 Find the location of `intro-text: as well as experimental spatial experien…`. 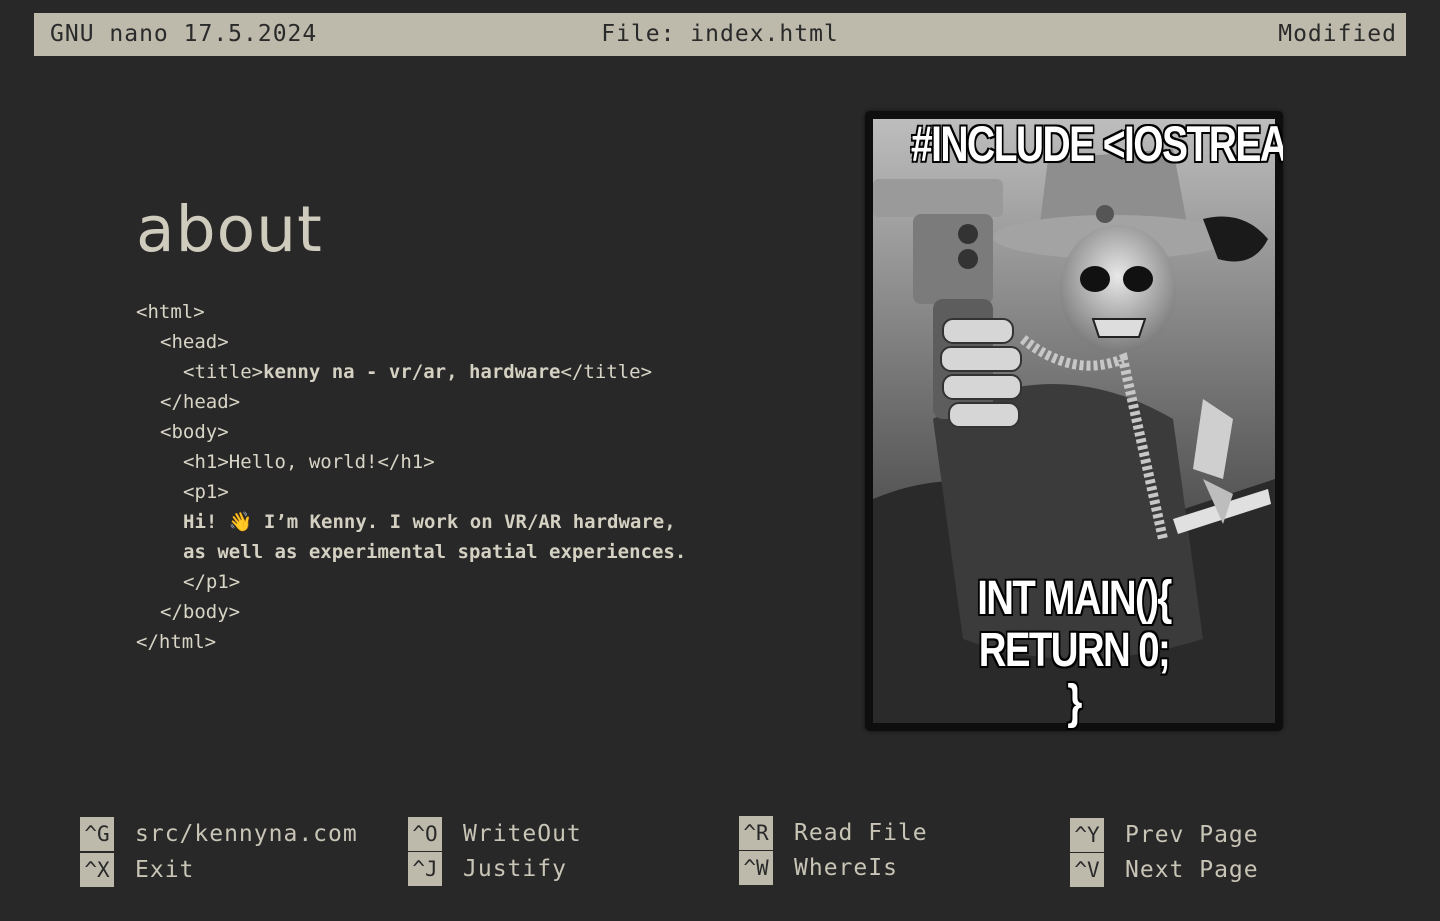

intro-text: as well as experimental spatial experien… is located at coordinates (435, 552).